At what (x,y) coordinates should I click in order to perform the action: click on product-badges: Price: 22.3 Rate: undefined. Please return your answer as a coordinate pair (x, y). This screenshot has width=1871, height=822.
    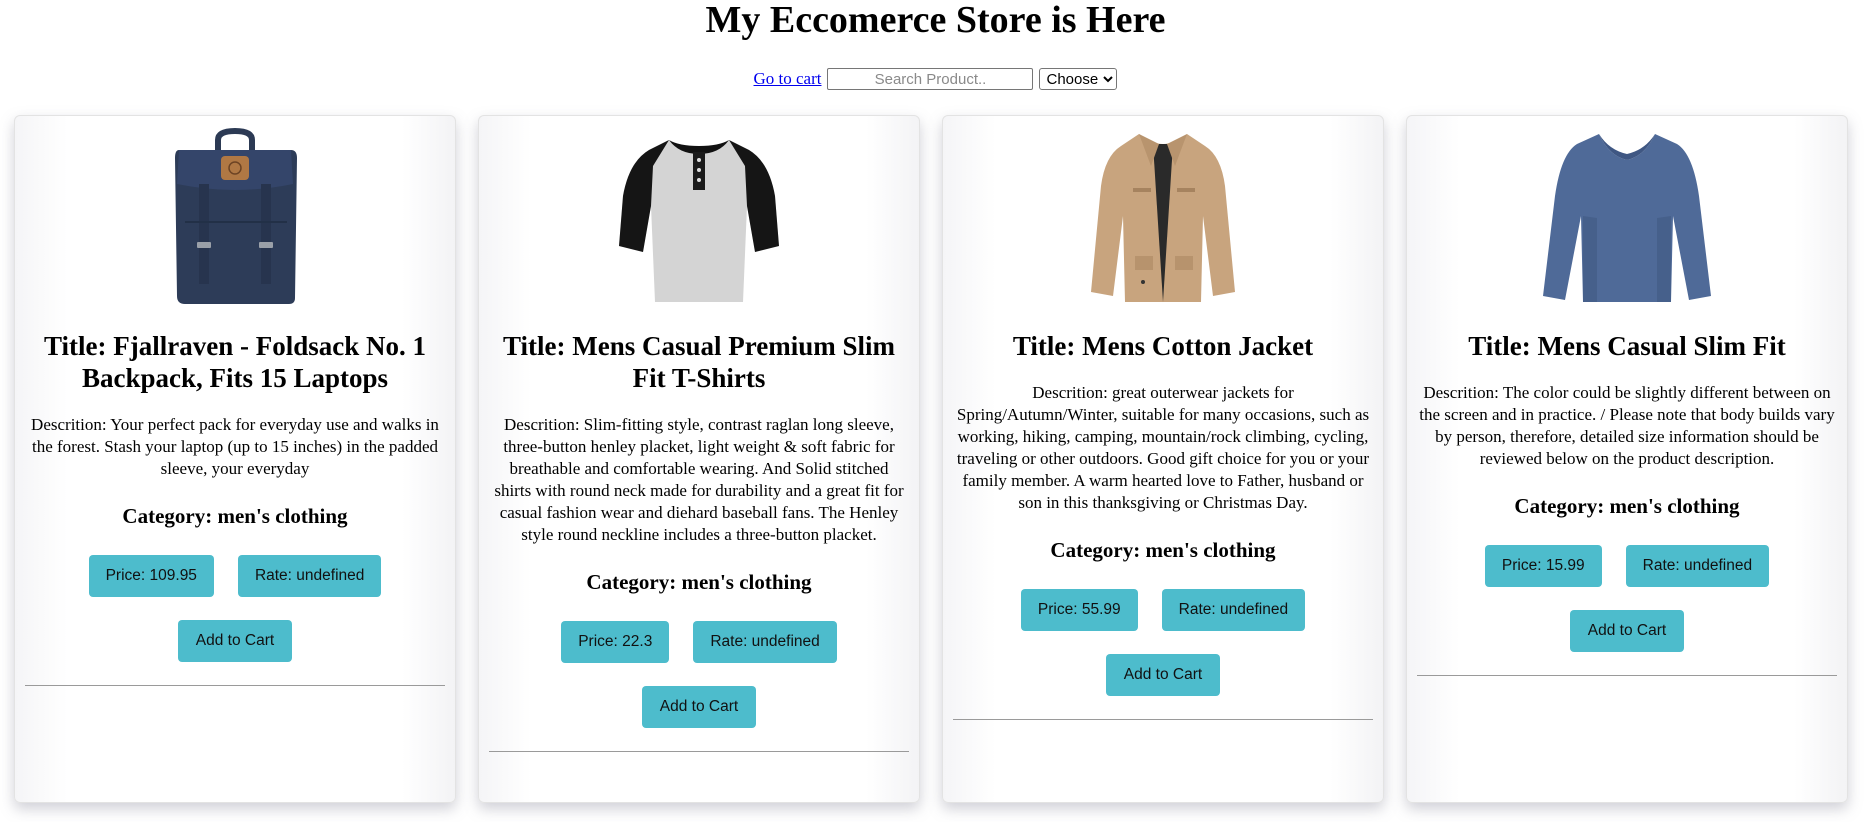
    Looking at the image, I should click on (699, 642).